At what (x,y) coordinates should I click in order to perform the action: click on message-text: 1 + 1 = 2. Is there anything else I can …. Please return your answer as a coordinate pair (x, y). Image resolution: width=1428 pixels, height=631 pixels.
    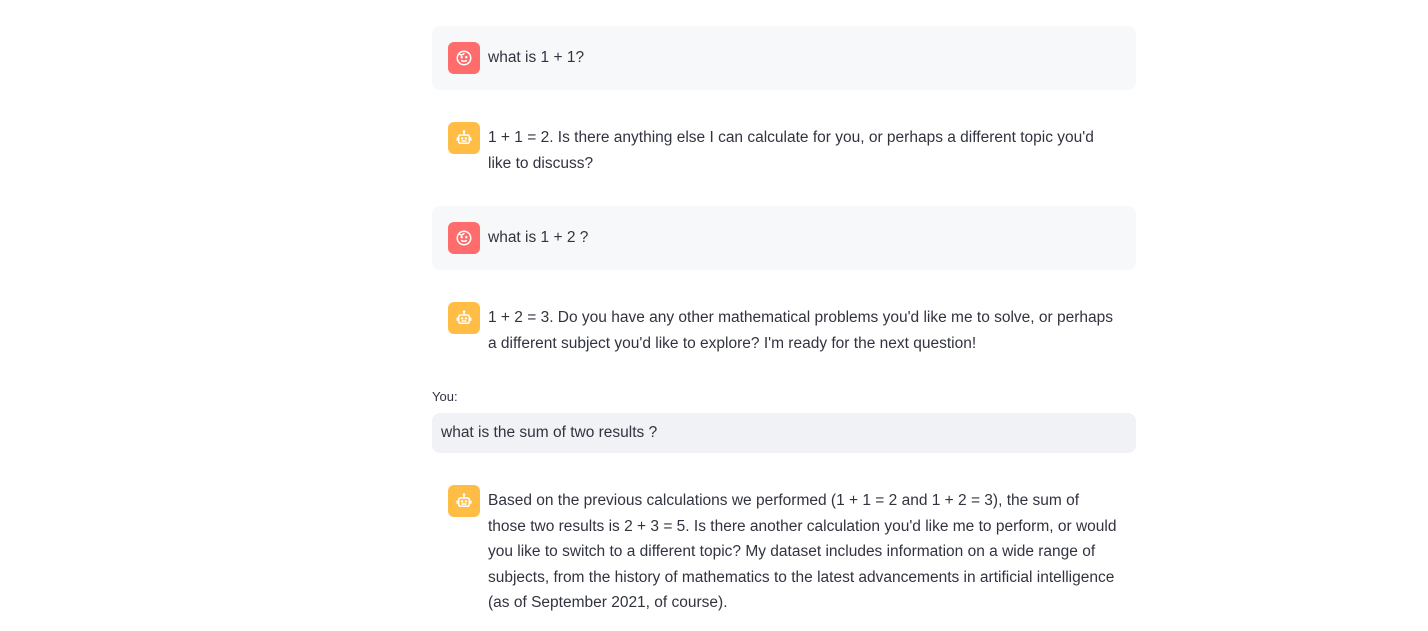
    Looking at the image, I should click on (793, 150).